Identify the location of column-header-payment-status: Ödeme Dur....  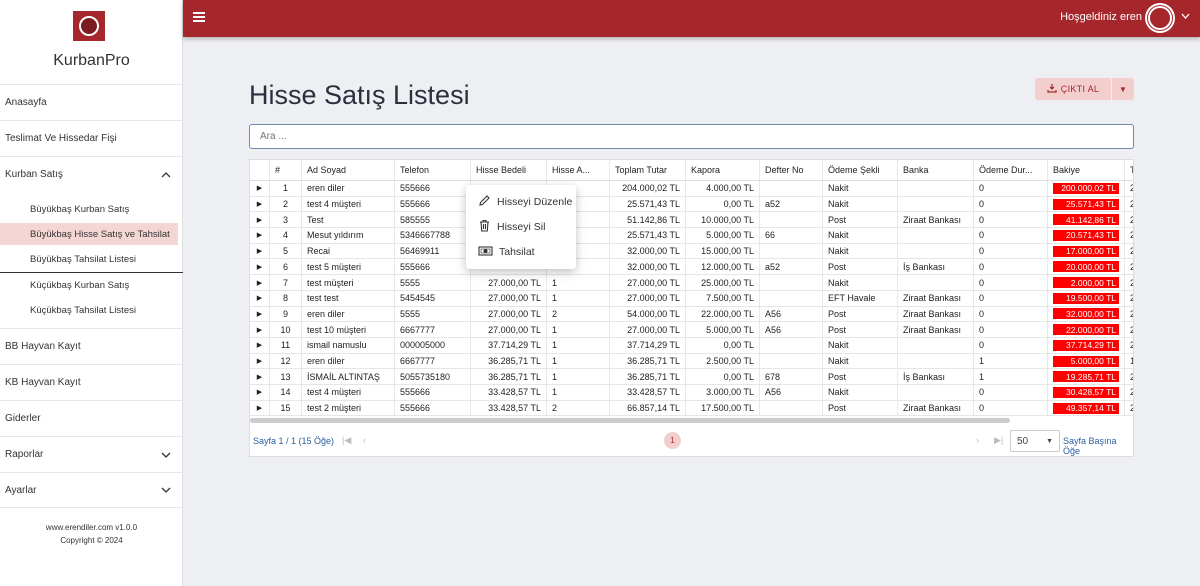
(1011, 170).